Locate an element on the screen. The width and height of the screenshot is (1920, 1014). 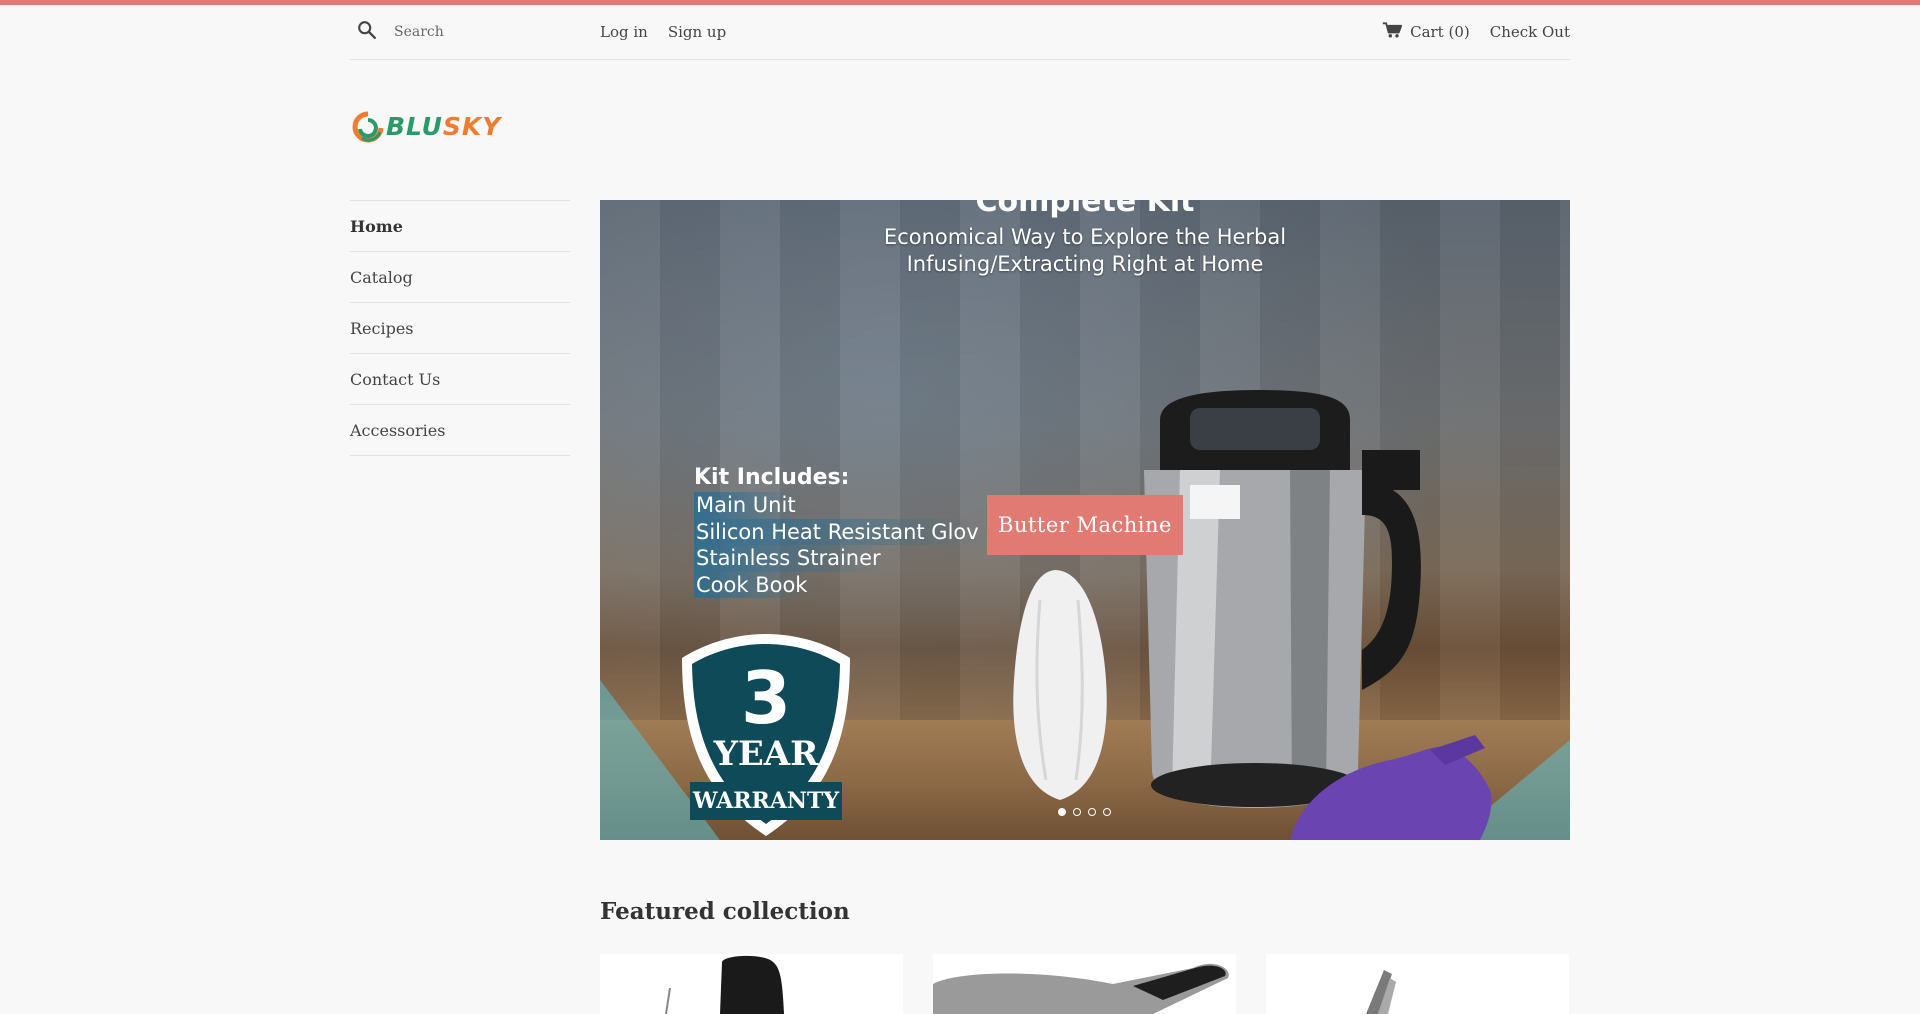
site-logo: BLUSKY is located at coordinates (427, 128).